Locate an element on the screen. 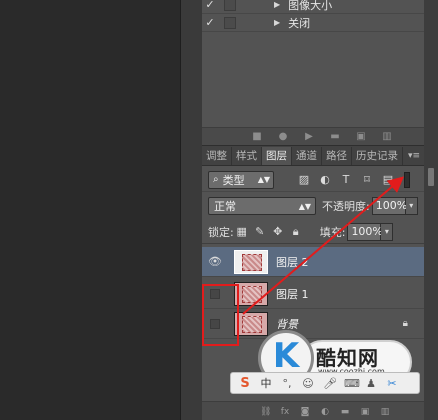  action-label: 图像大小 is located at coordinates (310, 6).